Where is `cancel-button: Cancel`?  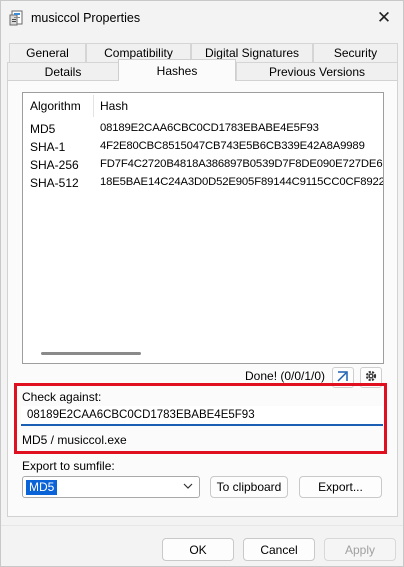 cancel-button: Cancel is located at coordinates (279, 549).